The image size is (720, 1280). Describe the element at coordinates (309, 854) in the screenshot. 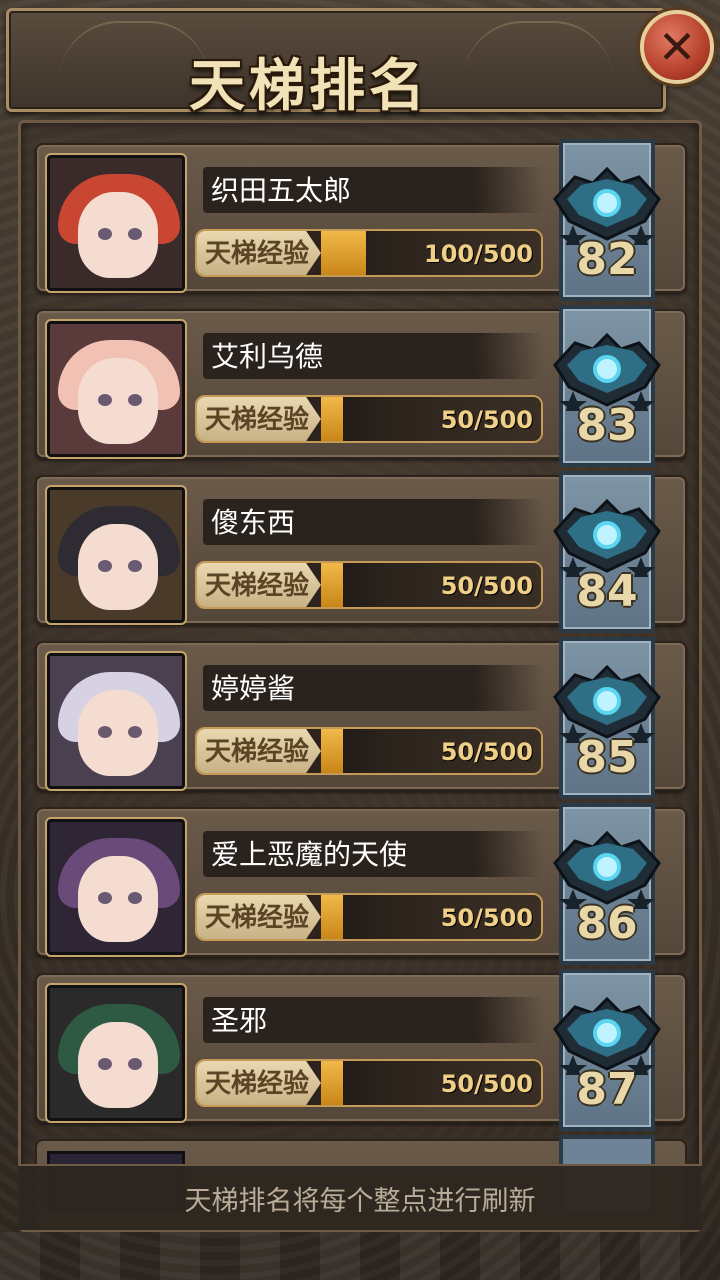

I see `player-name: 爱上恶魔的天使` at that location.